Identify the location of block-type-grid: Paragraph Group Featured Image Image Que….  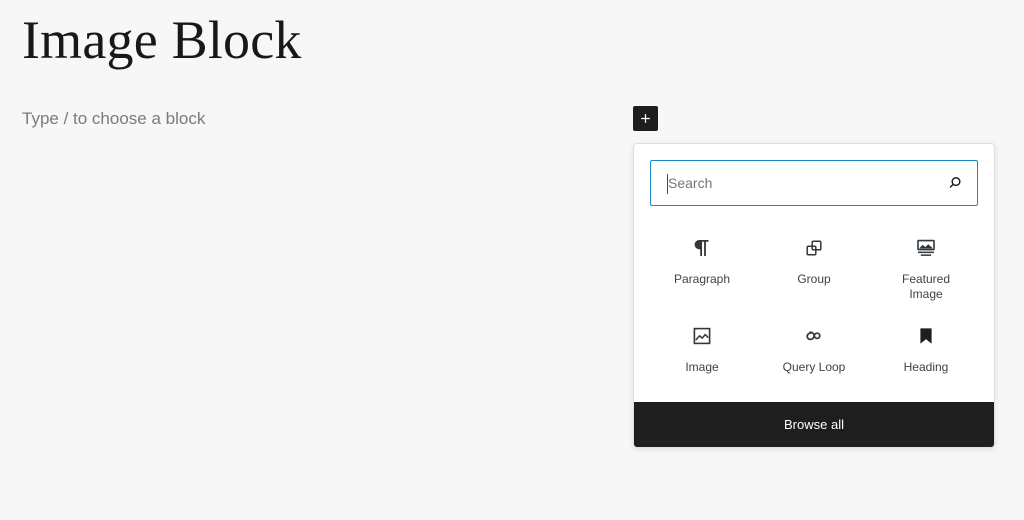
(814, 308).